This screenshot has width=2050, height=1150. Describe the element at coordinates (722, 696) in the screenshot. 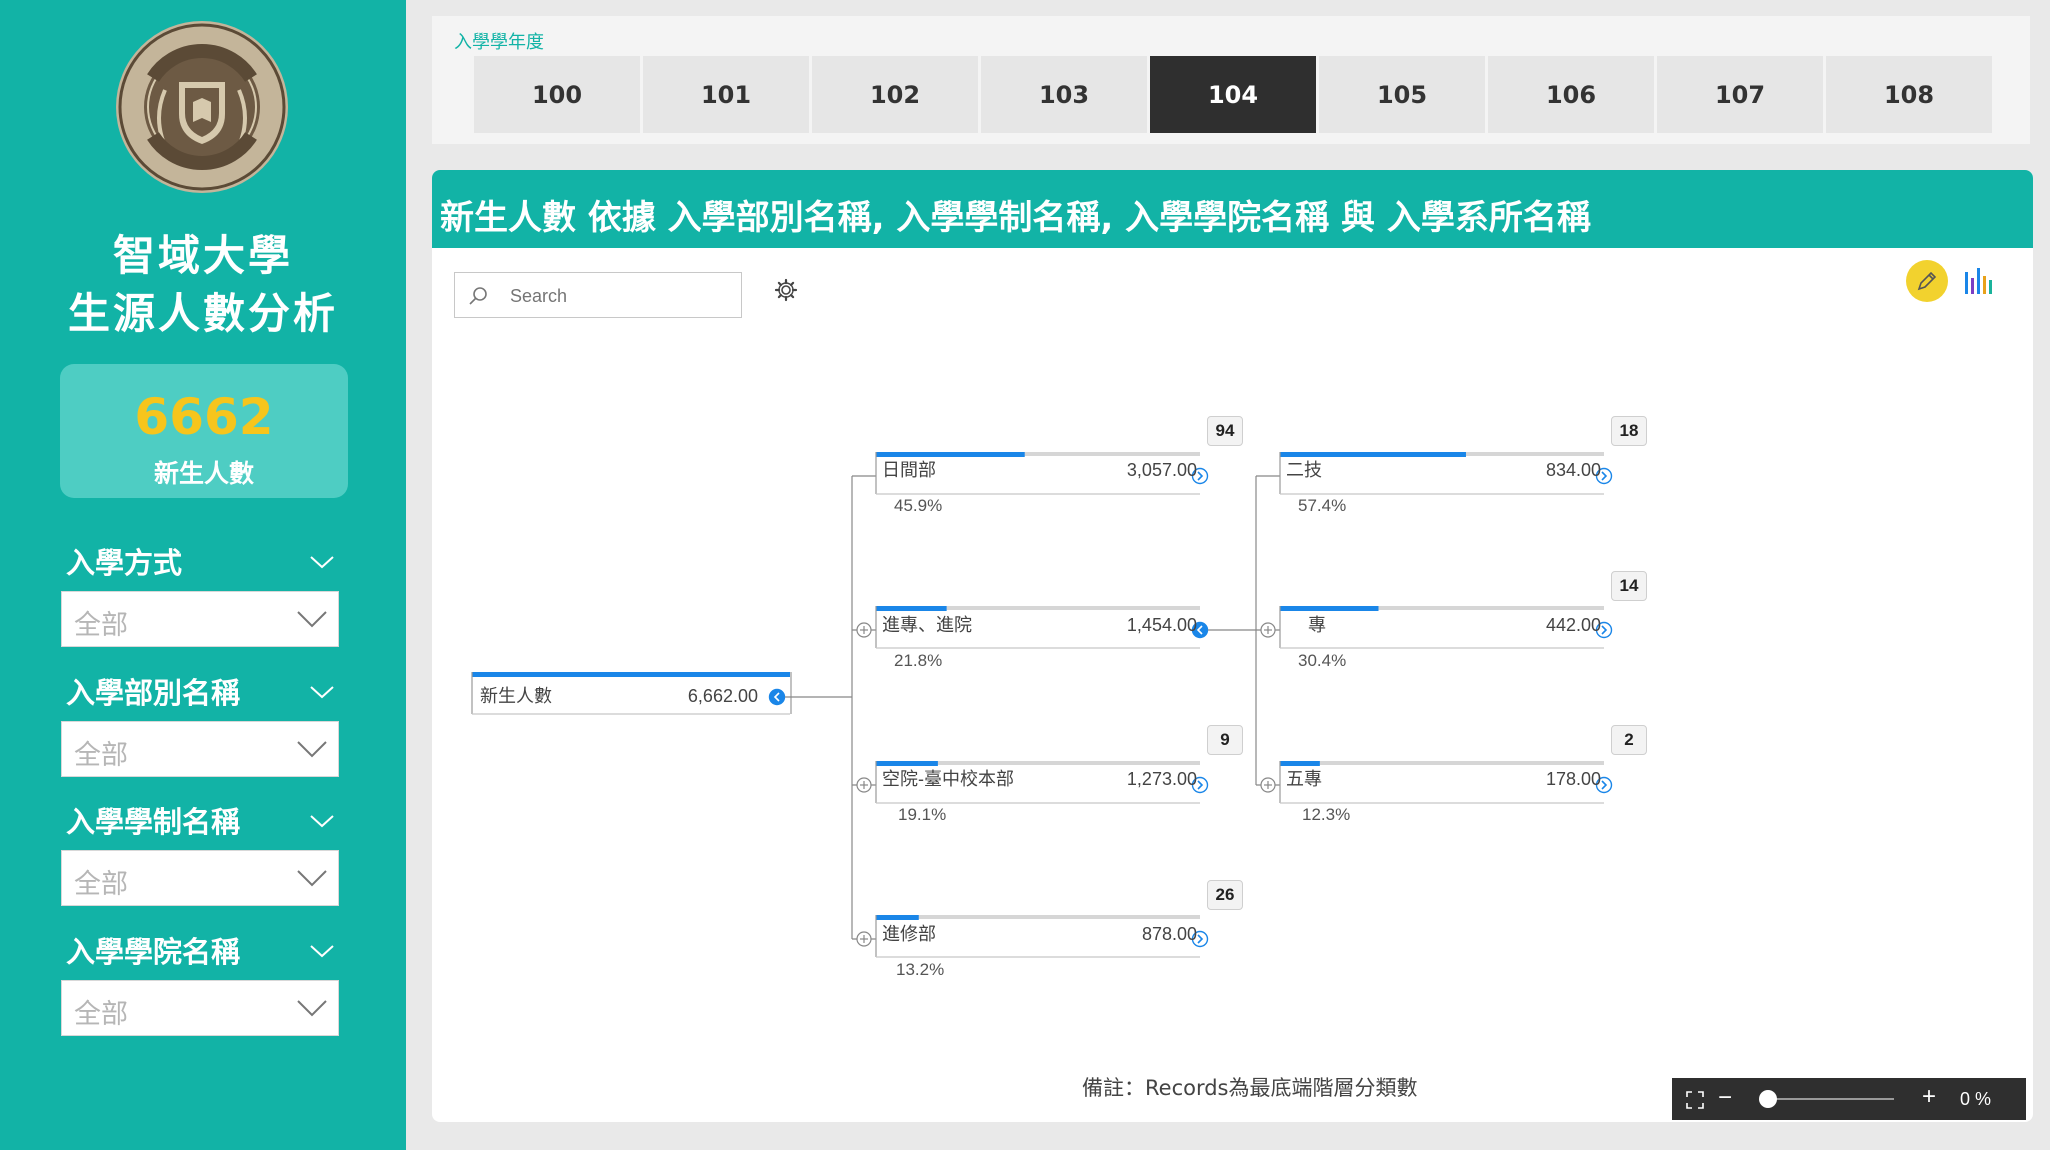

I see `root-node-value: 6,662.00` at that location.